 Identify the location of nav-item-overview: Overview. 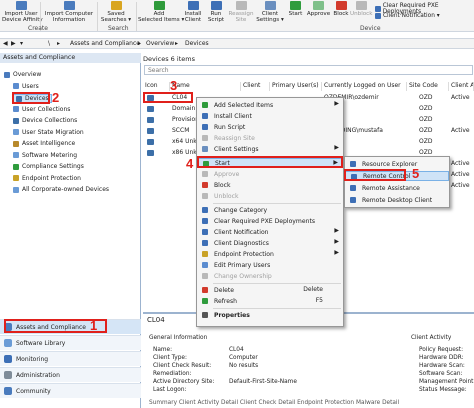
(22, 74).